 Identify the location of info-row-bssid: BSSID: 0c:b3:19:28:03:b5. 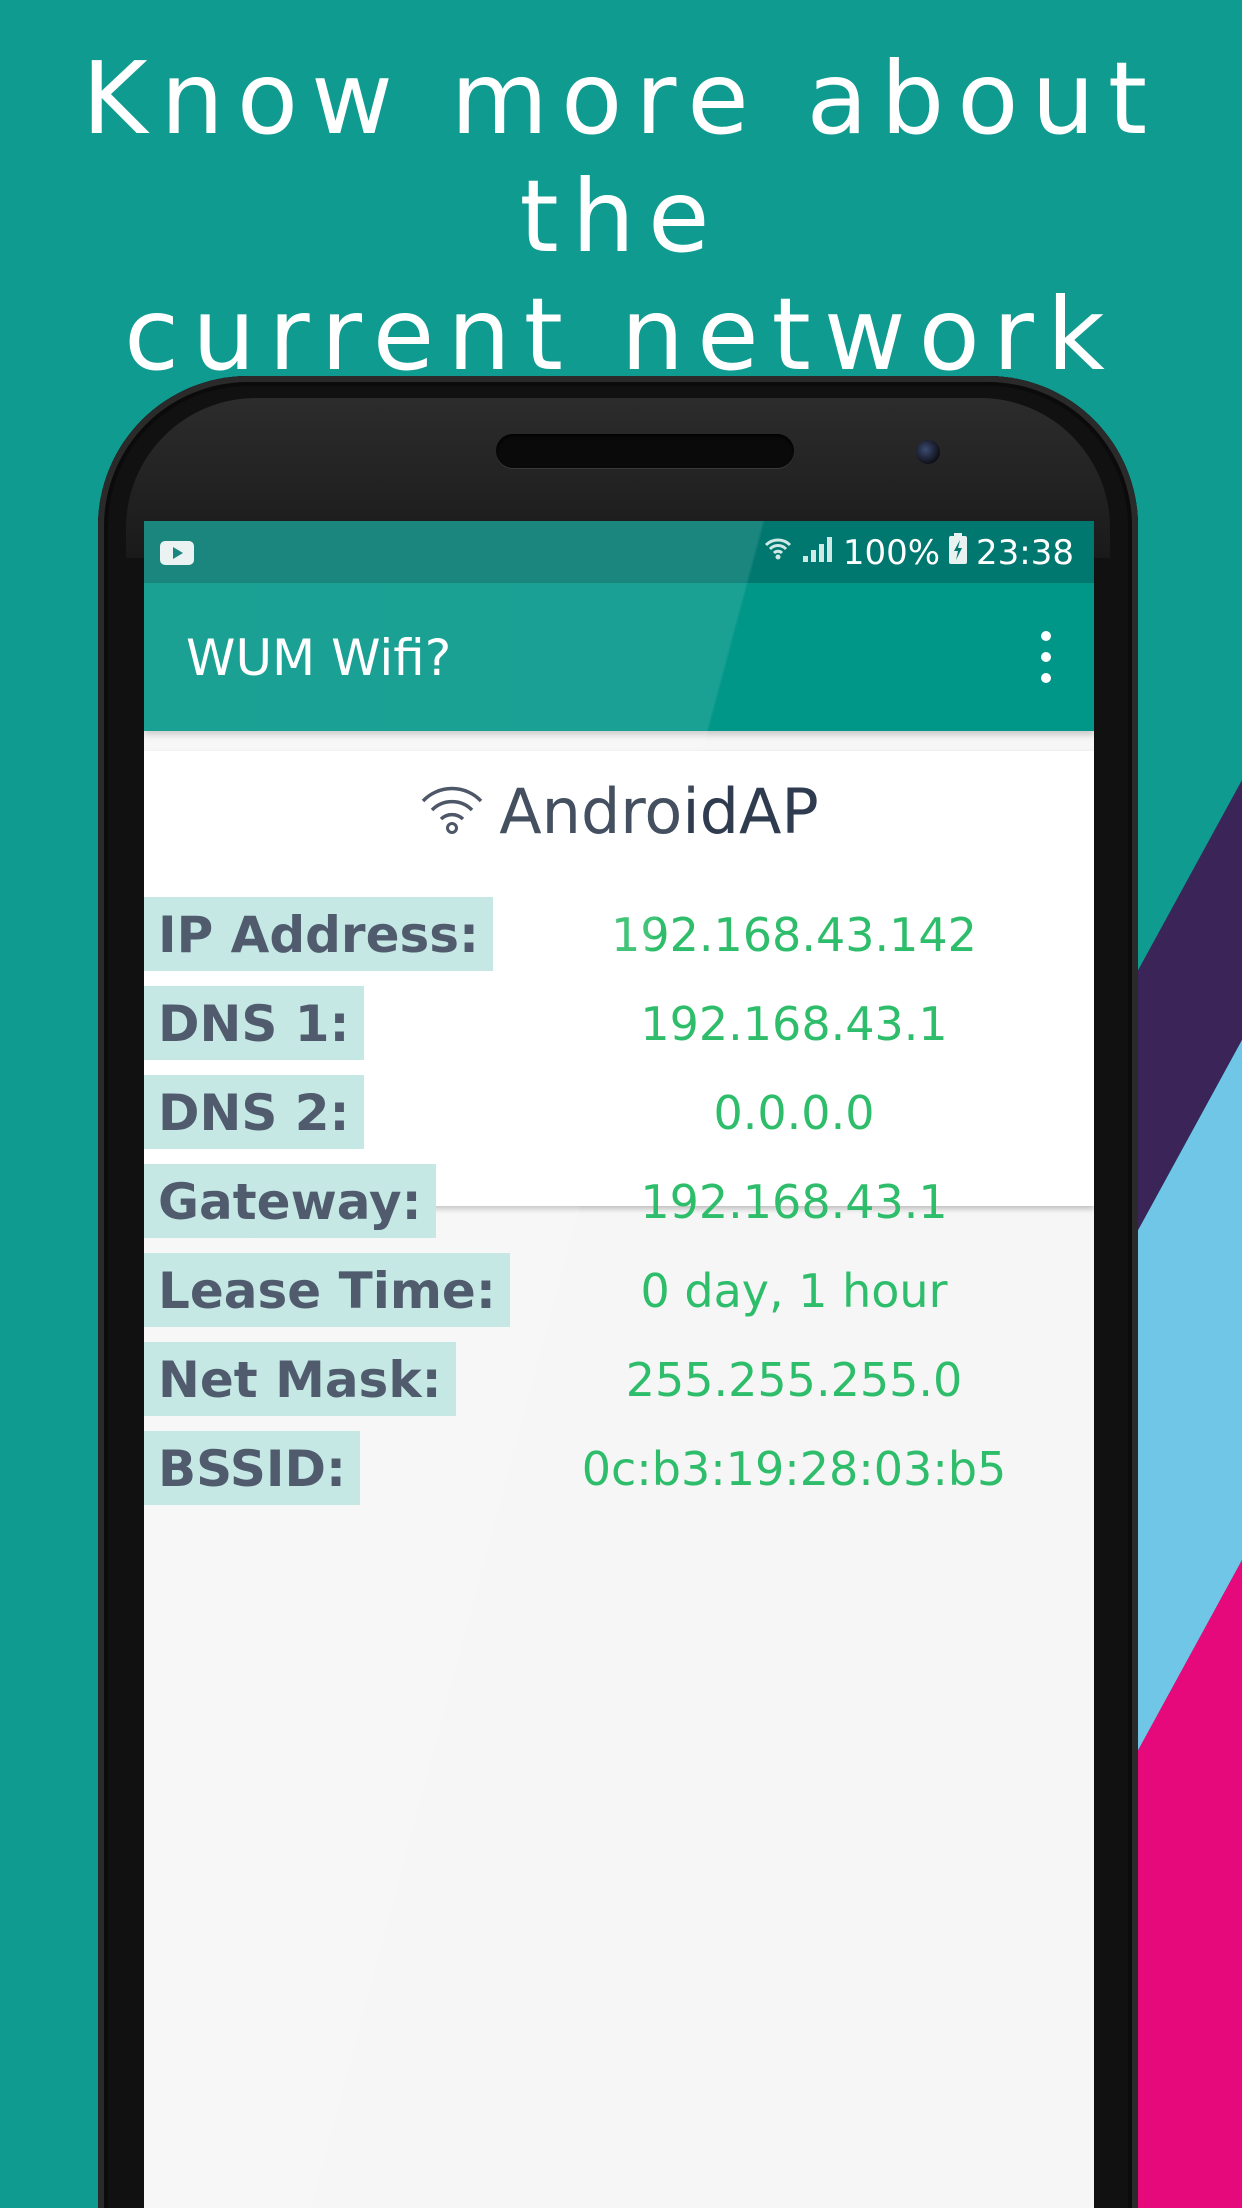
(619, 1469).